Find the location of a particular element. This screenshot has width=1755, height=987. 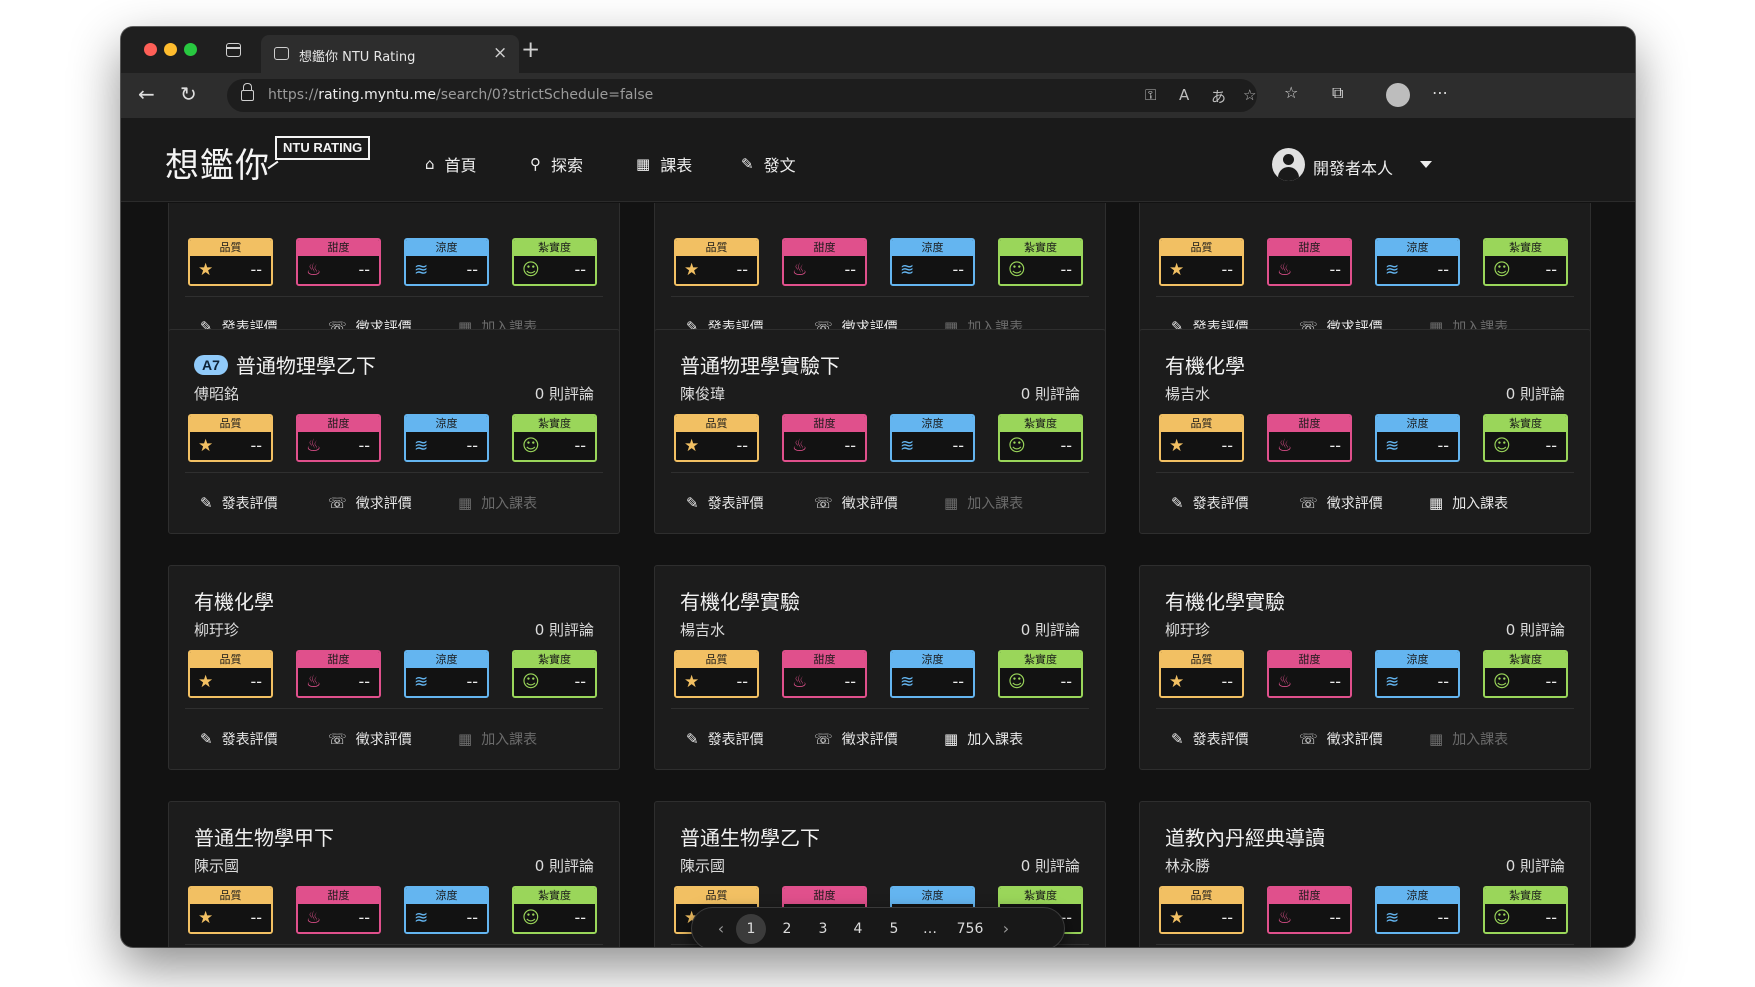

reload-icon: ↻ is located at coordinates (188, 94).